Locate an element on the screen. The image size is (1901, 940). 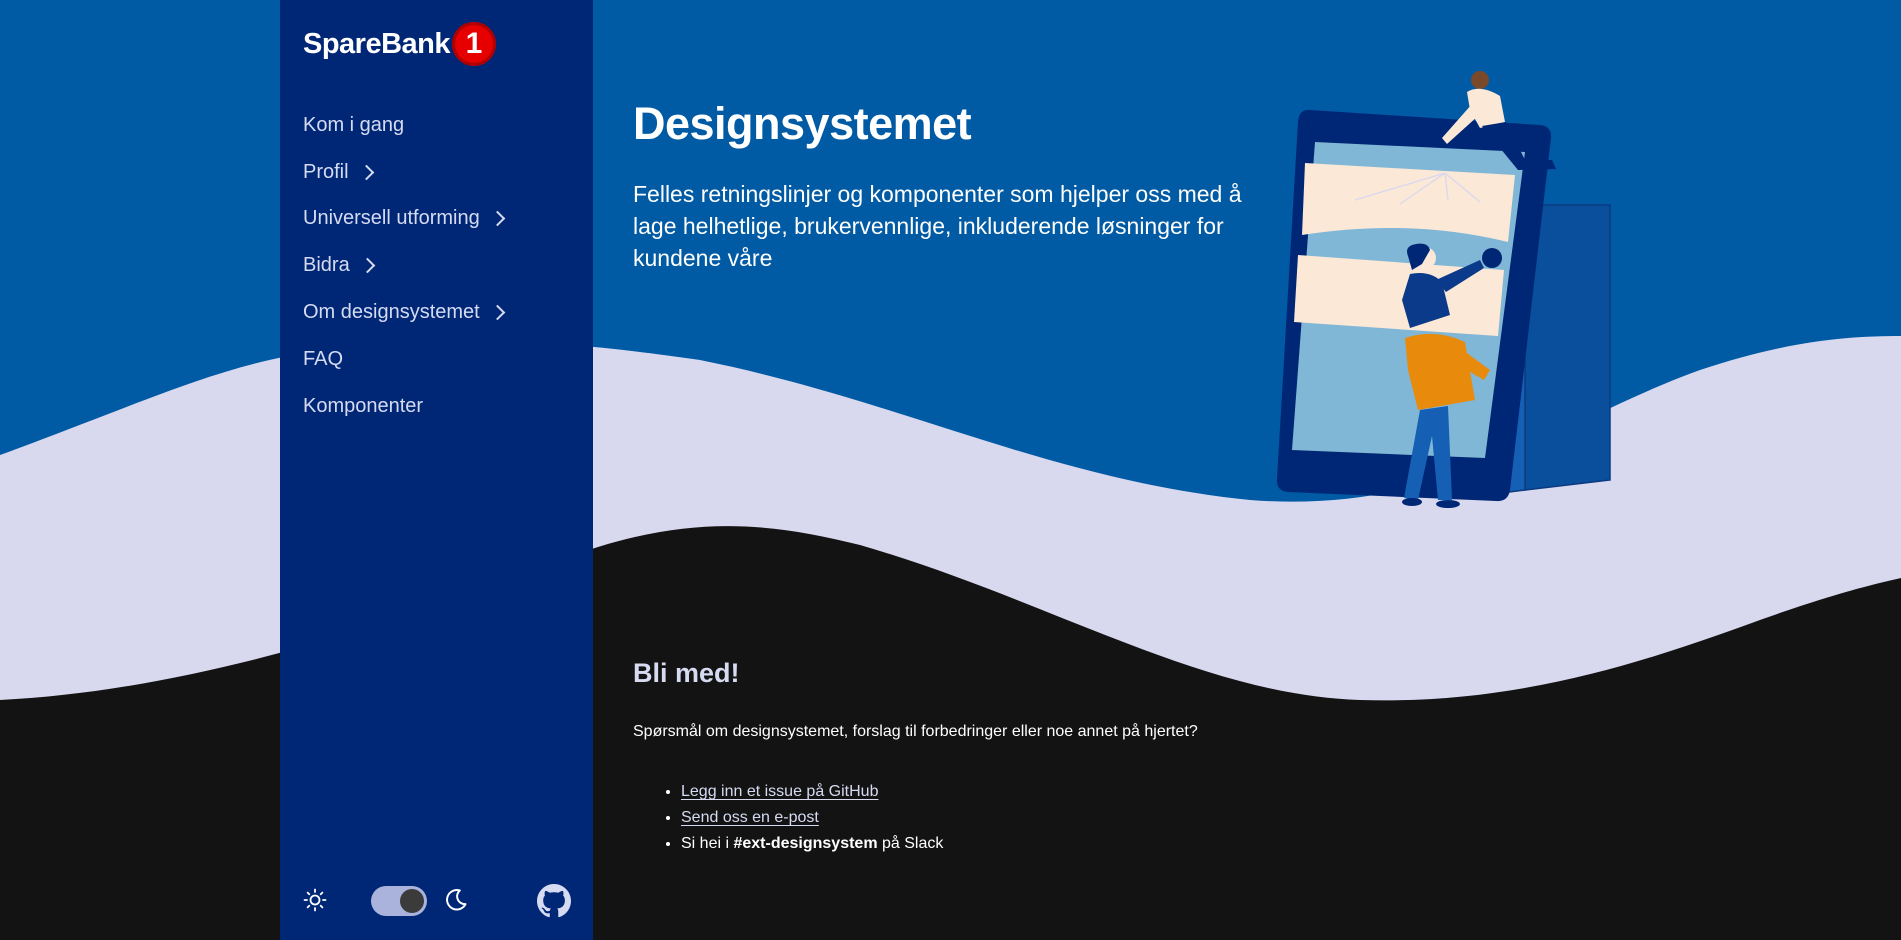
sidebar-item-label: Om designsystemet is located at coordinates (391, 312).